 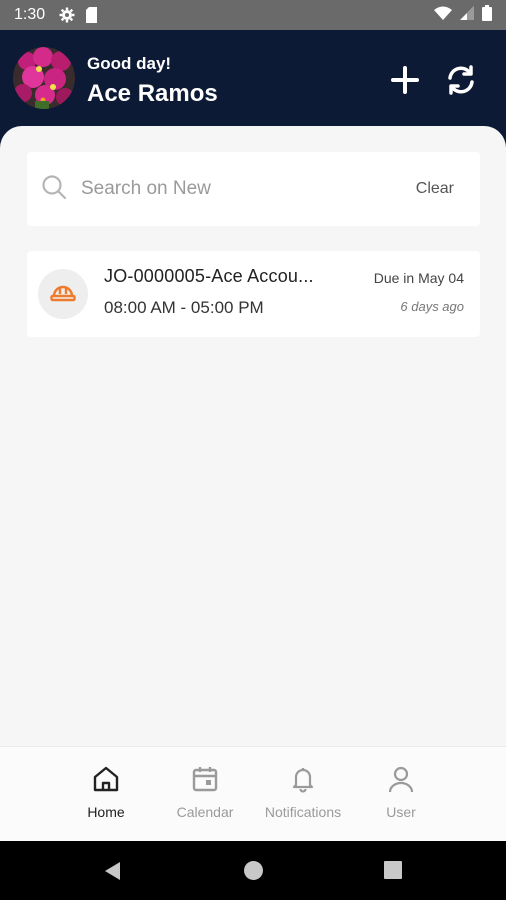 I want to click on calendar-icon, so click(x=205, y=781).